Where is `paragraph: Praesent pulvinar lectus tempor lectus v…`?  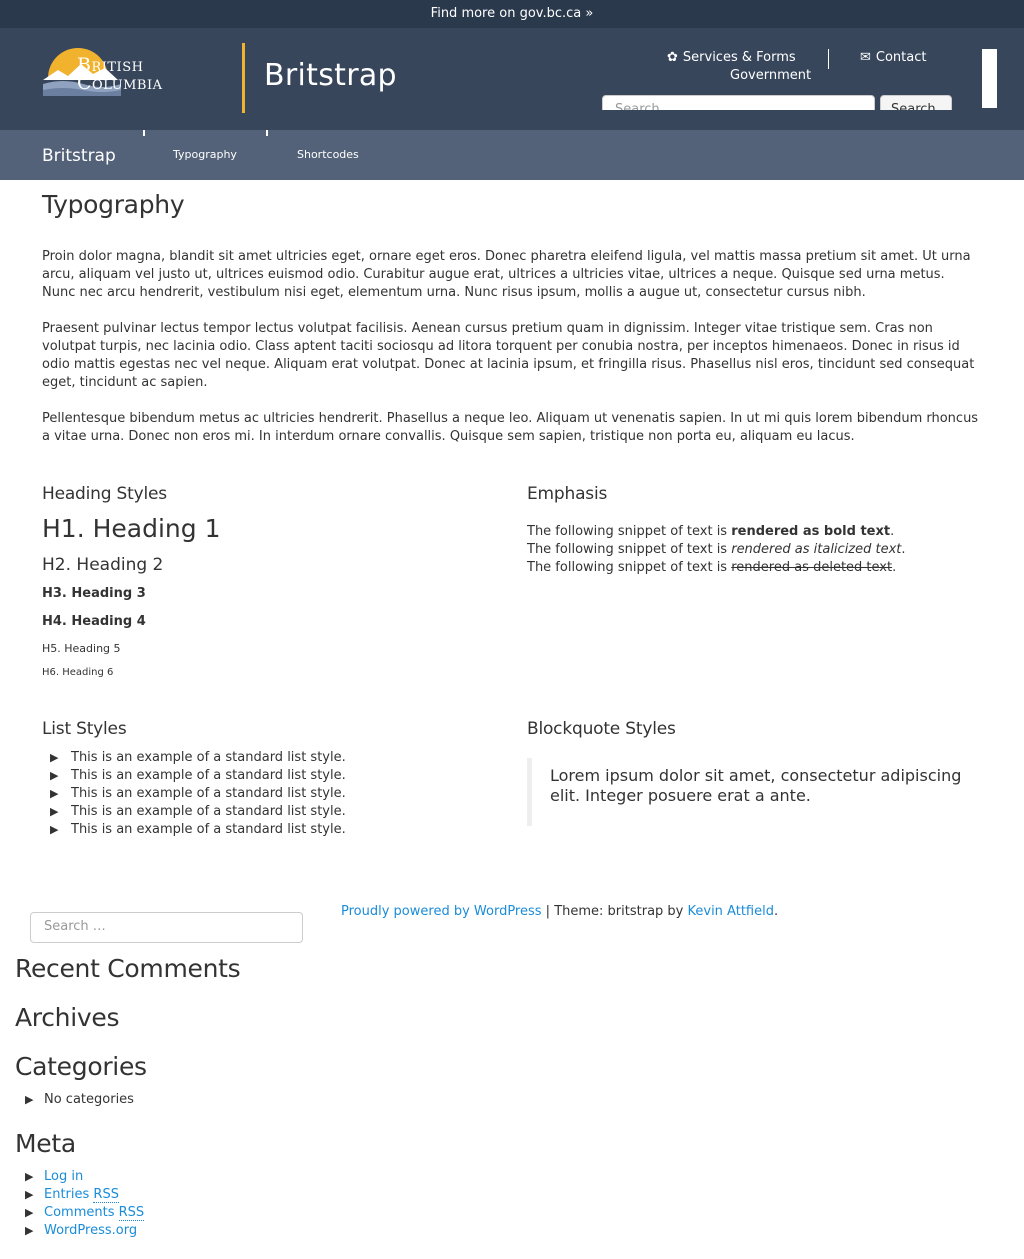 paragraph: Praesent pulvinar lectus tempor lectus v… is located at coordinates (508, 355).